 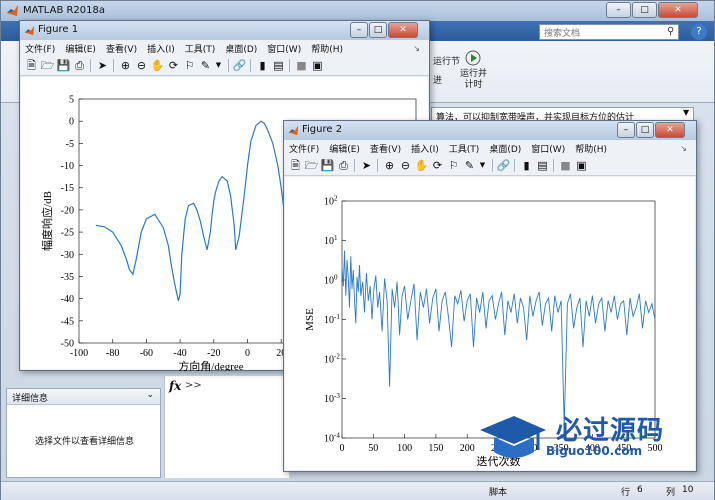 I want to click on status-row-value: 6, so click(x=640, y=490).